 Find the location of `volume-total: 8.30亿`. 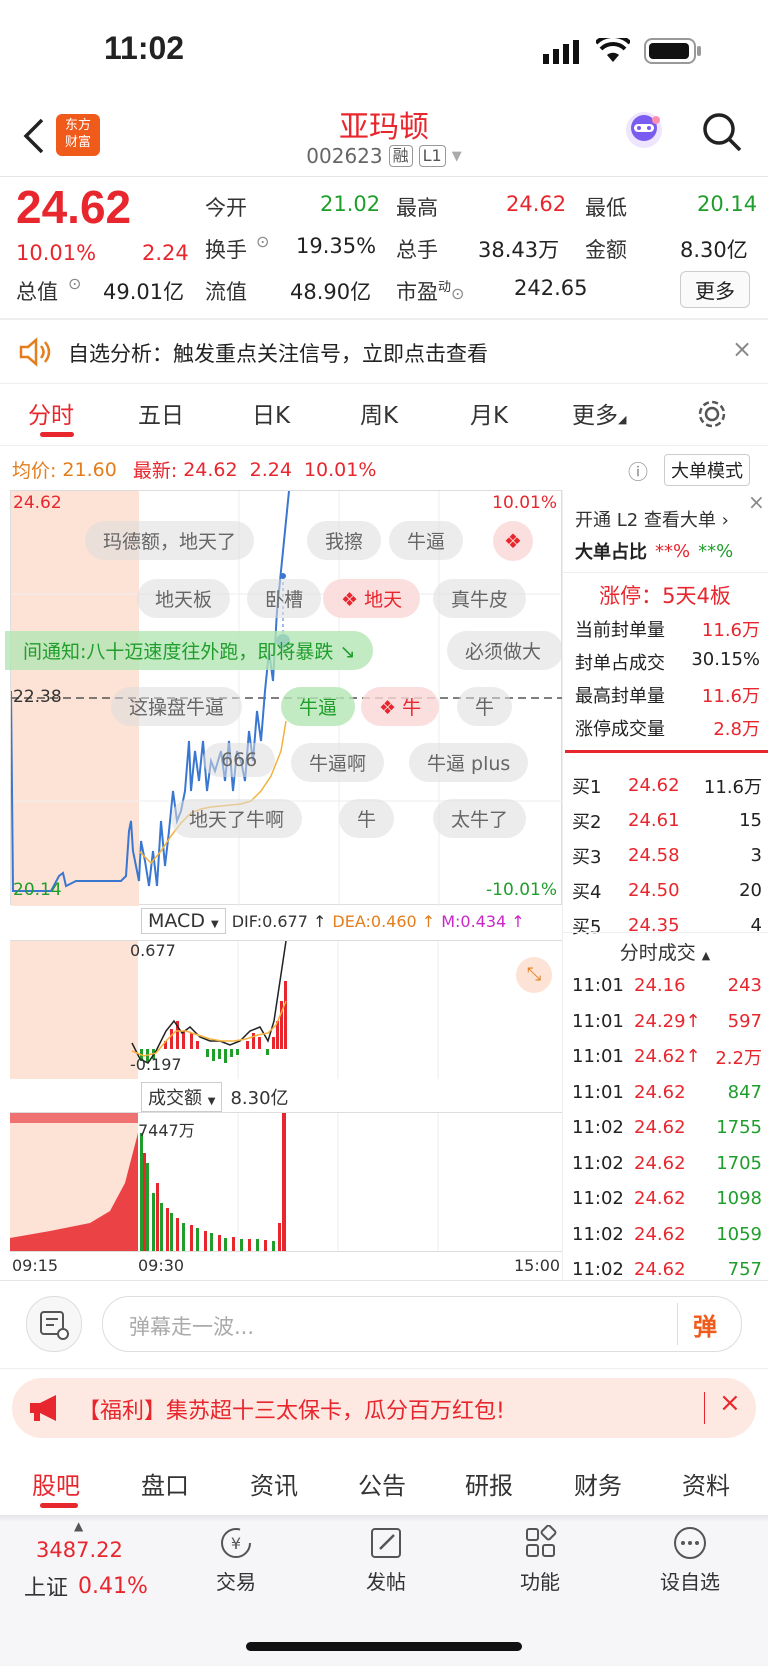

volume-total: 8.30亿 is located at coordinates (259, 1098).